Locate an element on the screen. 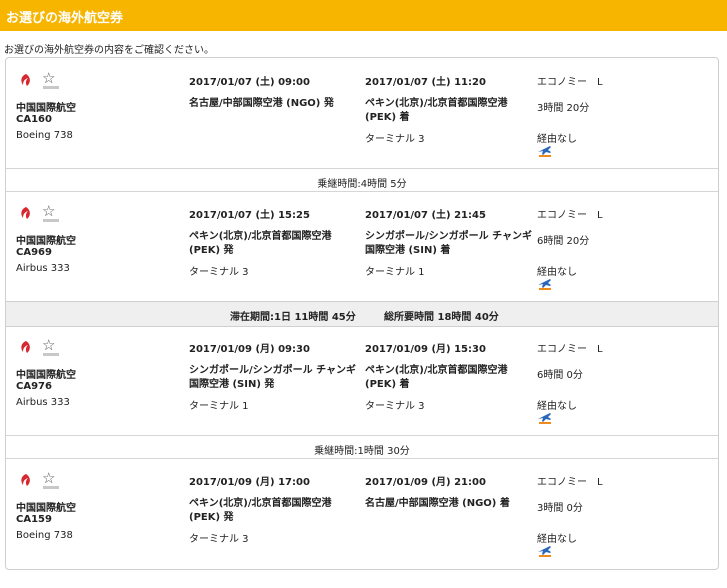 Image resolution: width=727 pixels, height=588 pixels. flight-duration: 3時間 20分 is located at coordinates (563, 108).